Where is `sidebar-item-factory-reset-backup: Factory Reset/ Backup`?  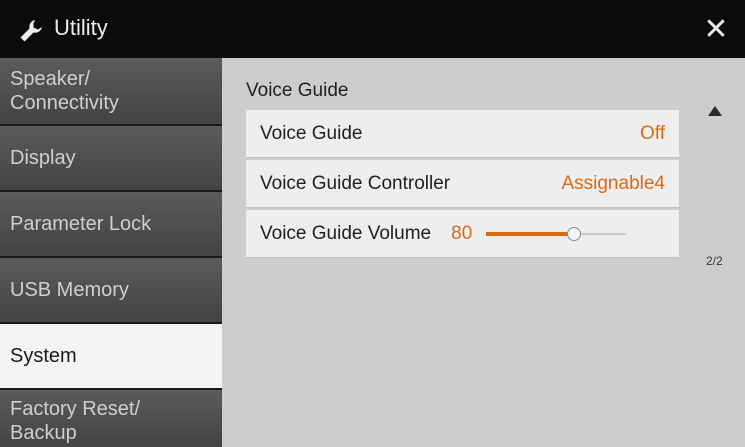
sidebar-item-factory-reset-backup: Factory Reset/ Backup is located at coordinates (111, 418).